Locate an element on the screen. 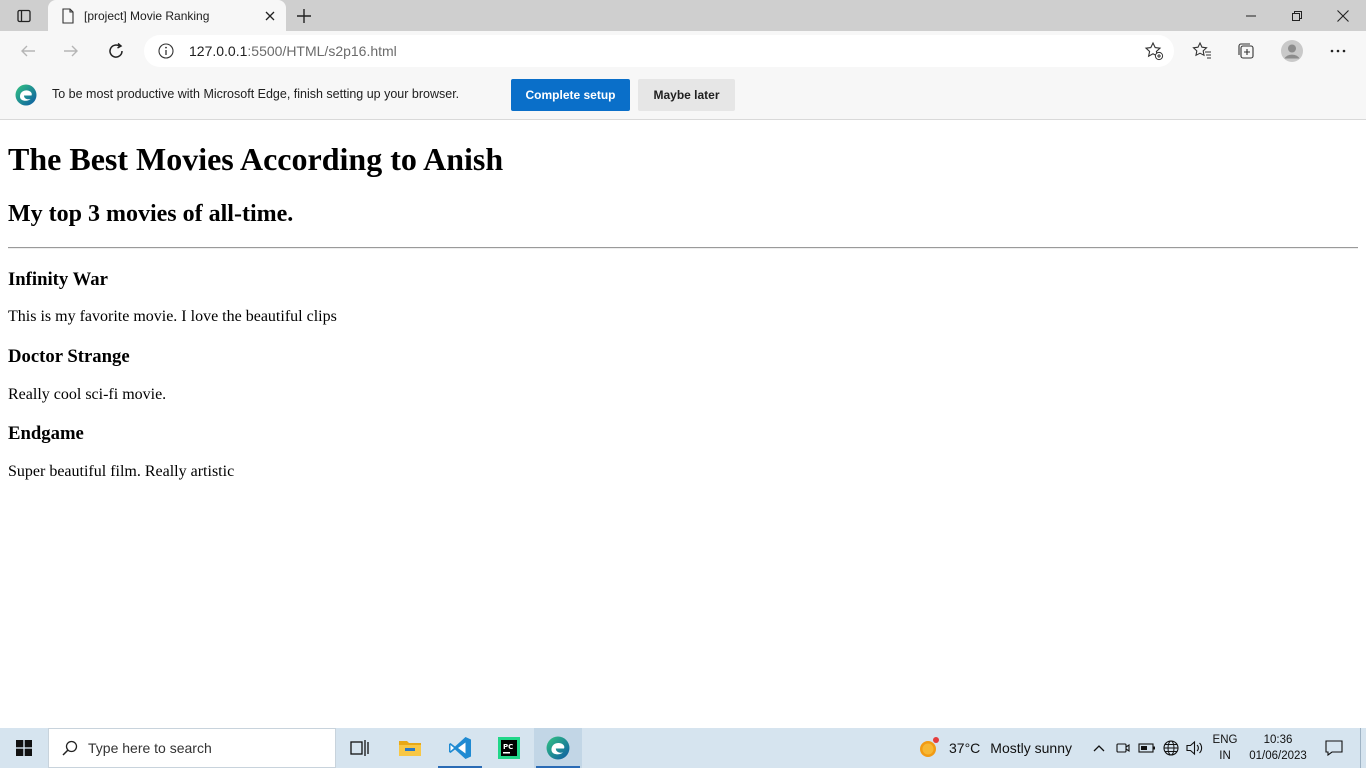 Image resolution: width=1366 pixels, height=768 pixels. vscode-button is located at coordinates (460, 748).